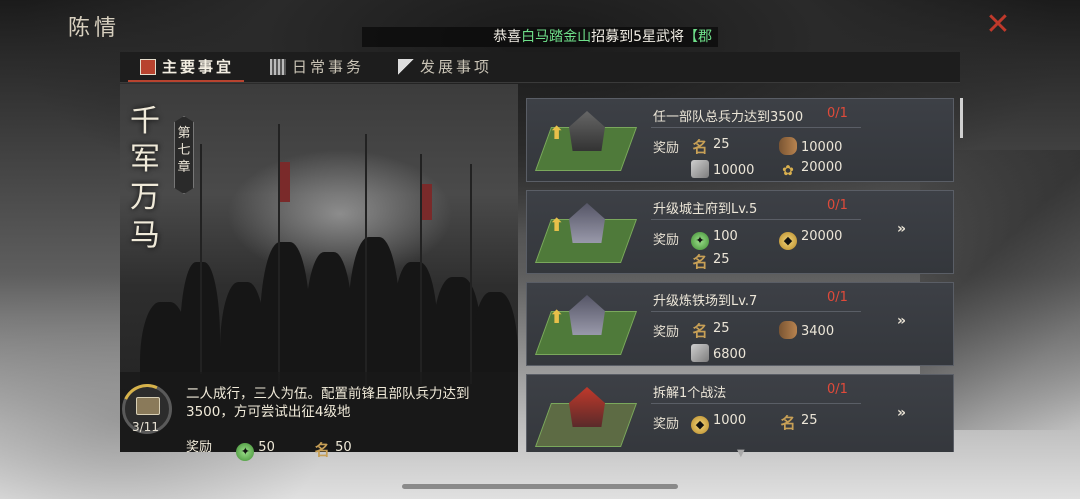  Describe the element at coordinates (184, 155) in the screenshot. I see `chapter-number-tag: 第 七 章` at that location.